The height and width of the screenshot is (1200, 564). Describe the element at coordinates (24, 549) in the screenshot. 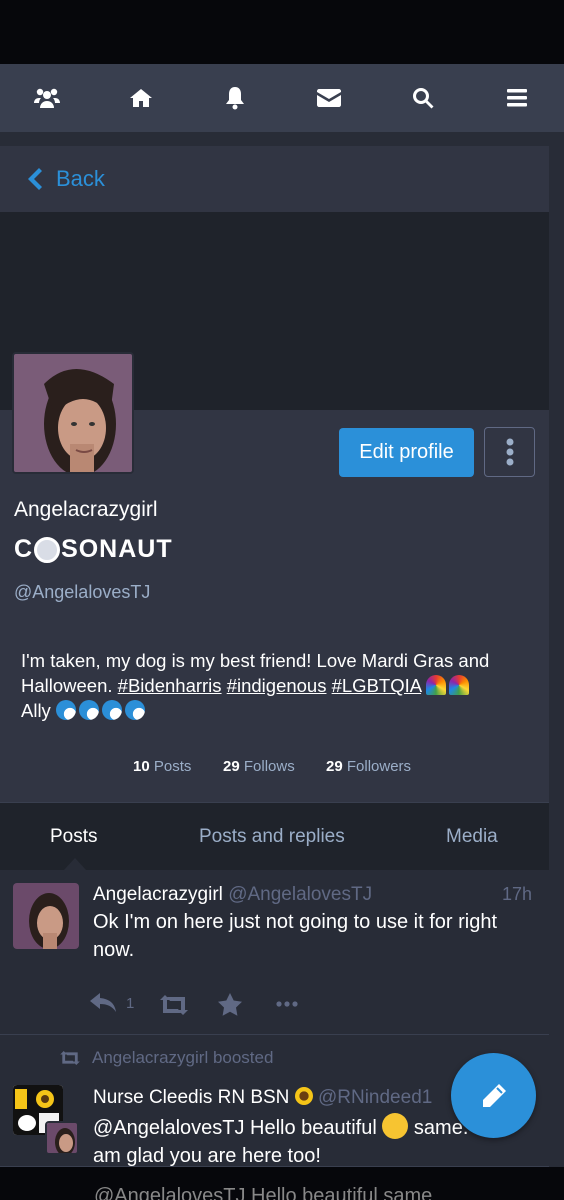

I see `badge-text-left: C` at that location.